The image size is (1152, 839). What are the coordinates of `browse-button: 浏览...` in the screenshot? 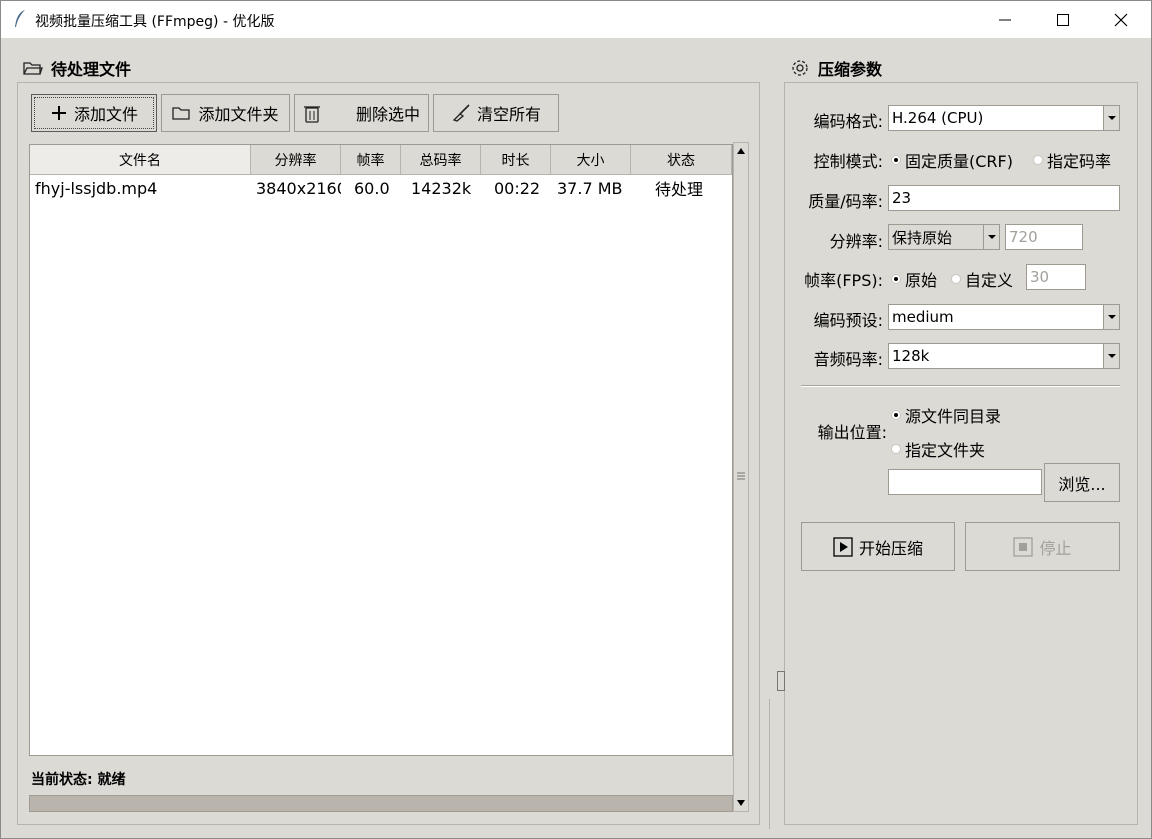 It's located at (1082, 482).